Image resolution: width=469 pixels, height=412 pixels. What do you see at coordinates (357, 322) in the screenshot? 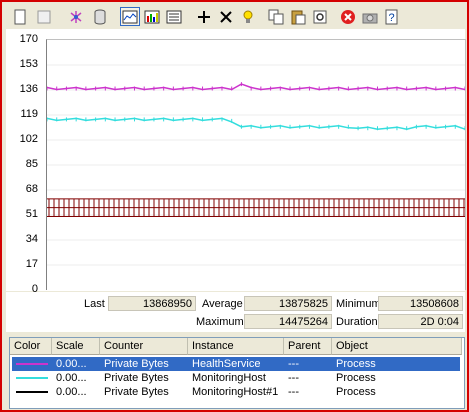
I see `duration-label: Duration` at bounding box center [357, 322].